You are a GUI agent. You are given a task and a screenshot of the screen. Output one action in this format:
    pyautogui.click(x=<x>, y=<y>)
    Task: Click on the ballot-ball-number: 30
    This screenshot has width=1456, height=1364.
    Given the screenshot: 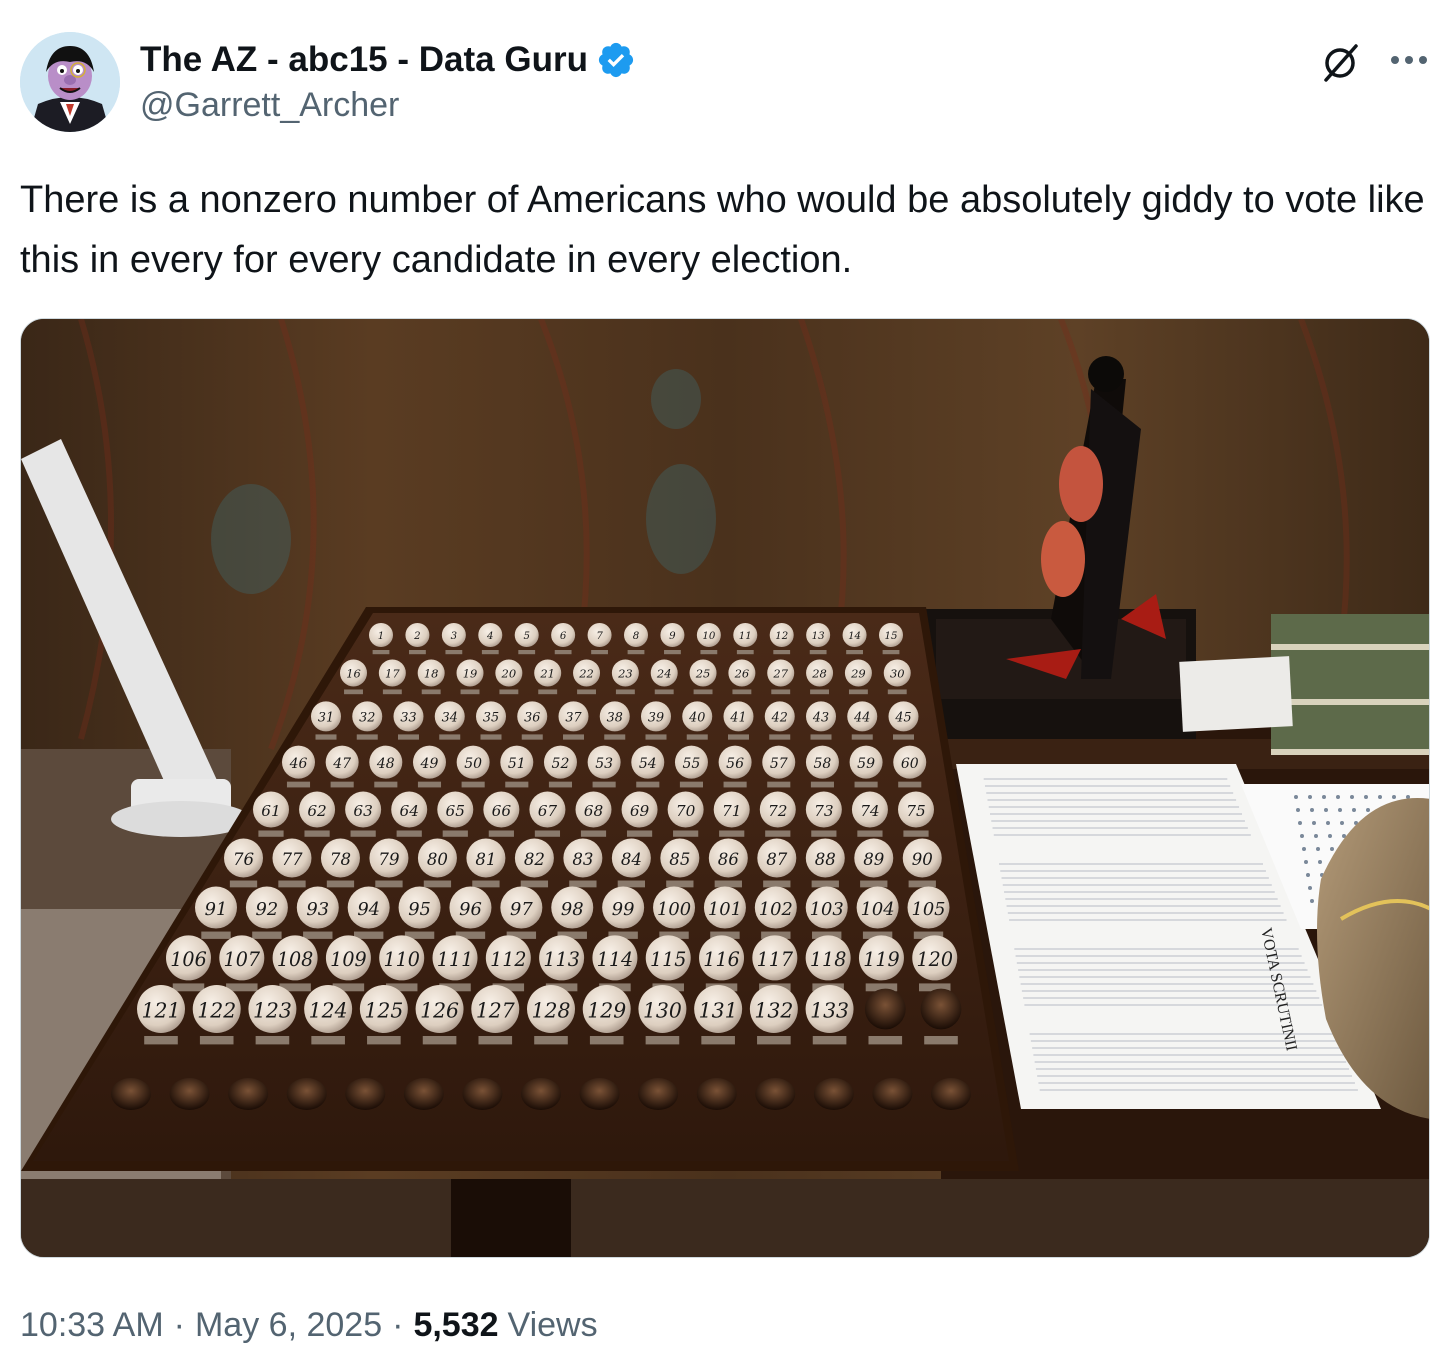 What is the action you would take?
    pyautogui.click(x=897, y=674)
    